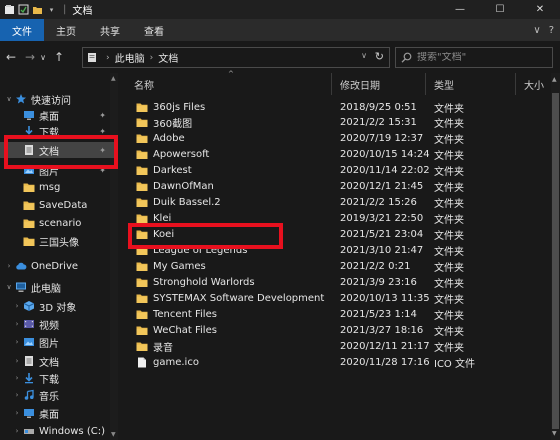  I want to click on sidebar-item: › Windows (C:), so click(59, 431).